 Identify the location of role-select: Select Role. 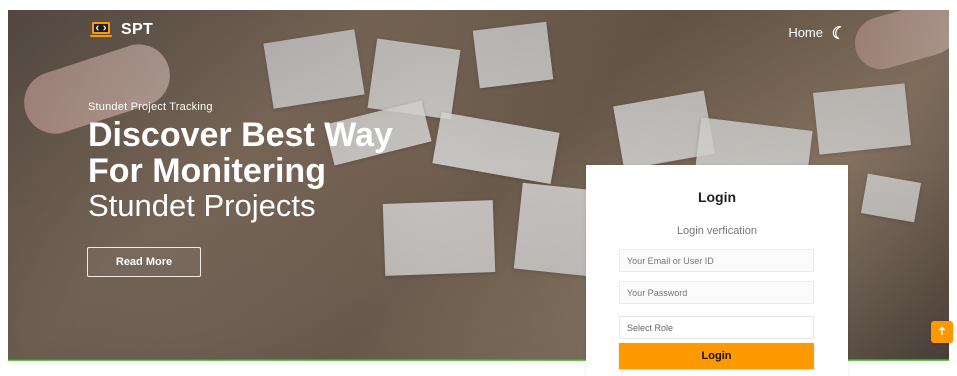
(716, 327).